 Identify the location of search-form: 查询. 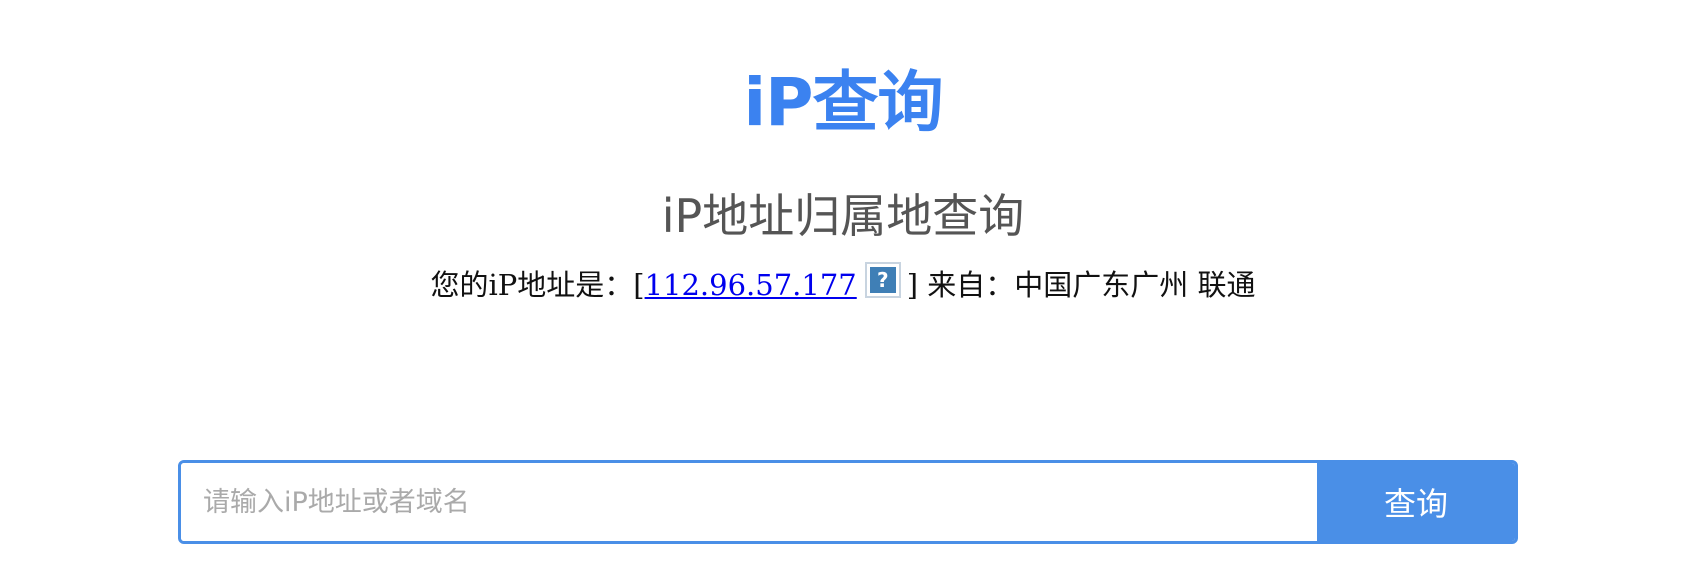
(848, 502).